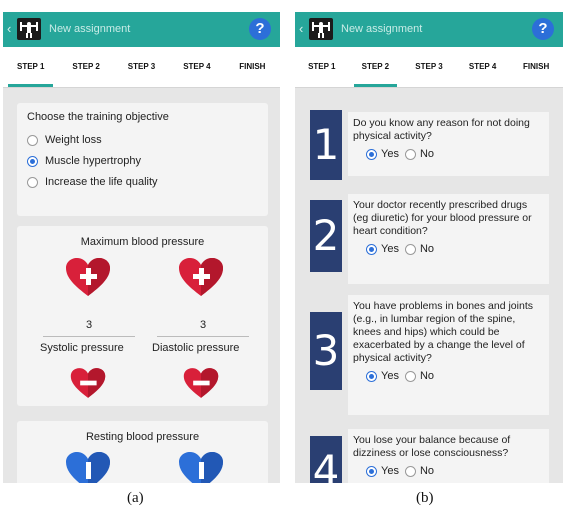 Image resolution: width=565 pixels, height=516 pixels. I want to click on decrease-systolic-heart-icon, so click(88, 383).